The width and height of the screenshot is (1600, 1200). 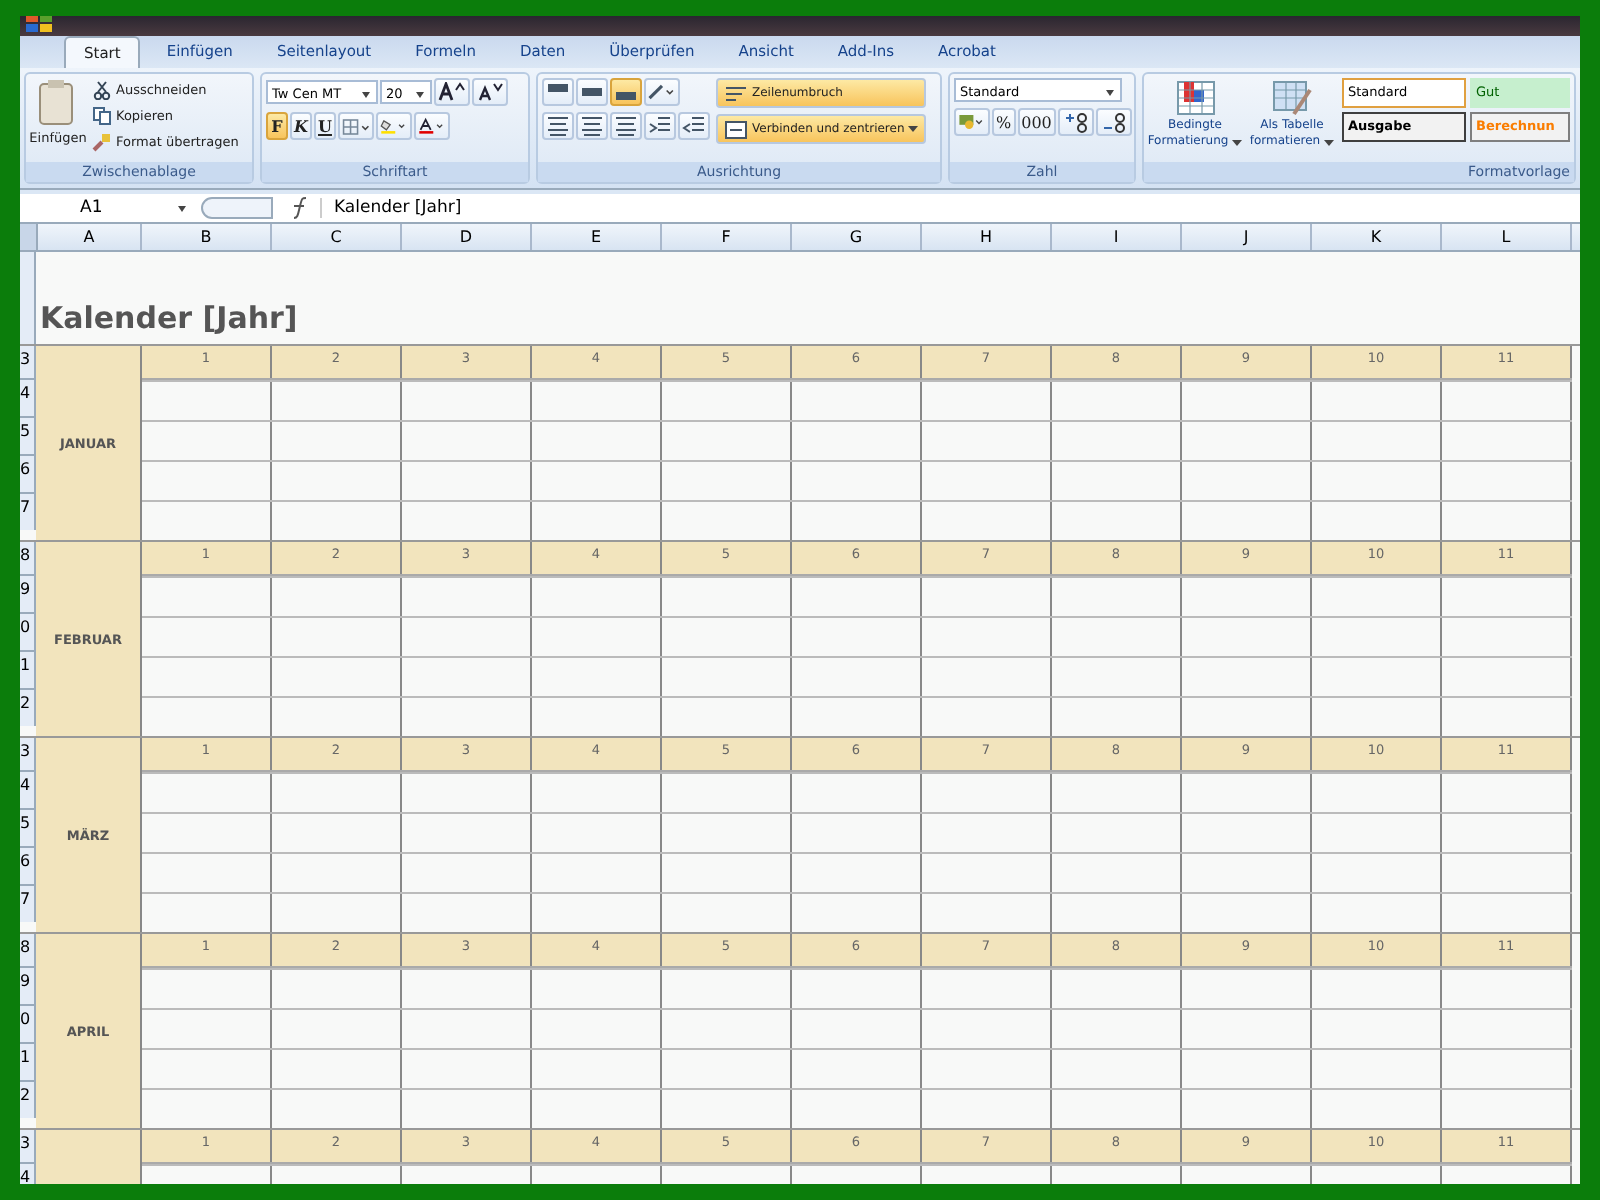 What do you see at coordinates (857, 237) in the screenshot?
I see `column-header: G` at bounding box center [857, 237].